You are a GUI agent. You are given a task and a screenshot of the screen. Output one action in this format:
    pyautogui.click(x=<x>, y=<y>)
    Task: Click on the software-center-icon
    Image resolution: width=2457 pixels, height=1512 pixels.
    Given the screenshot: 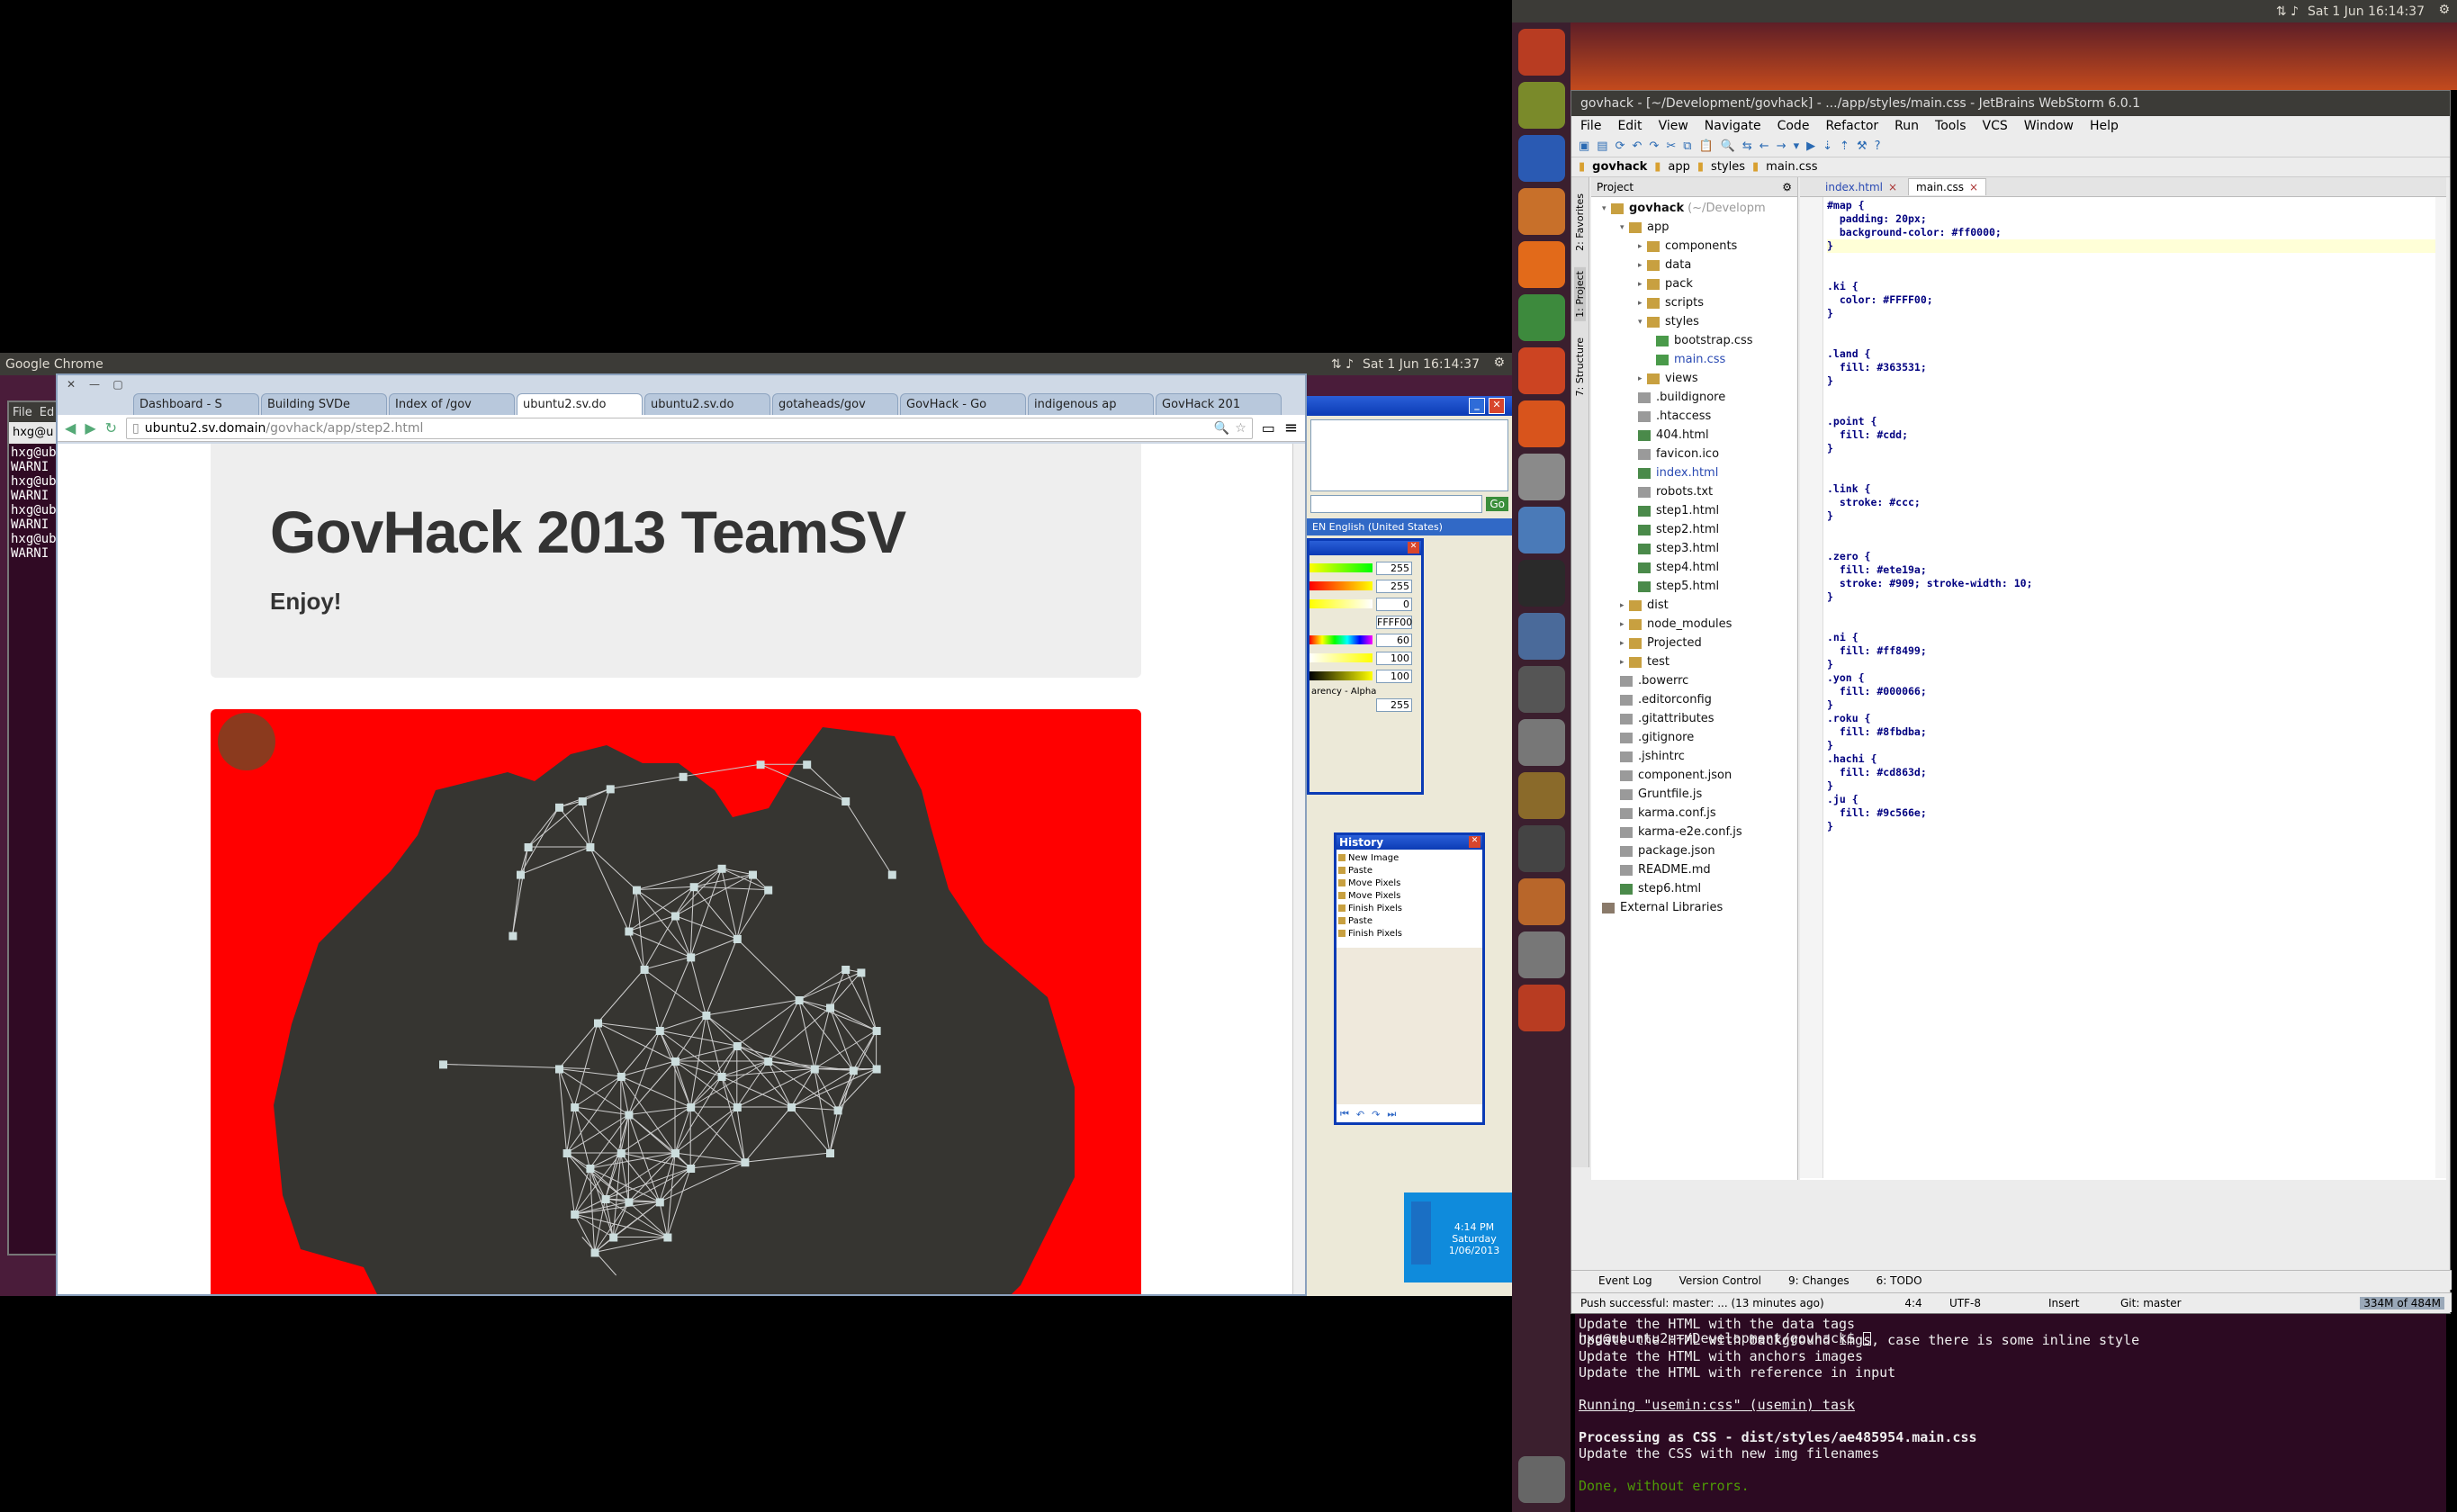 What is the action you would take?
    pyautogui.click(x=1541, y=370)
    